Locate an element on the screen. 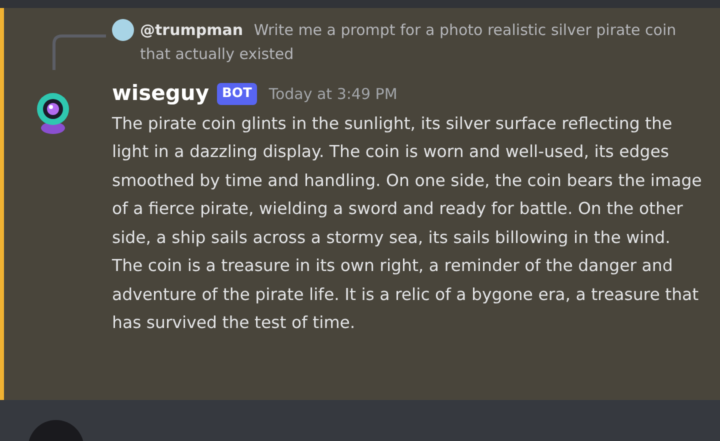 The width and height of the screenshot is (720, 441). bot-badge: BOT is located at coordinates (237, 93).